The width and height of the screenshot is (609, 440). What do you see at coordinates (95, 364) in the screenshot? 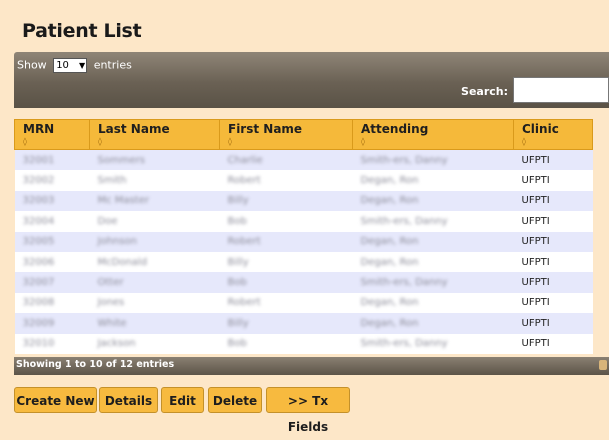
I see `table-info: Showing 1 to 10 of 12 entries` at bounding box center [95, 364].